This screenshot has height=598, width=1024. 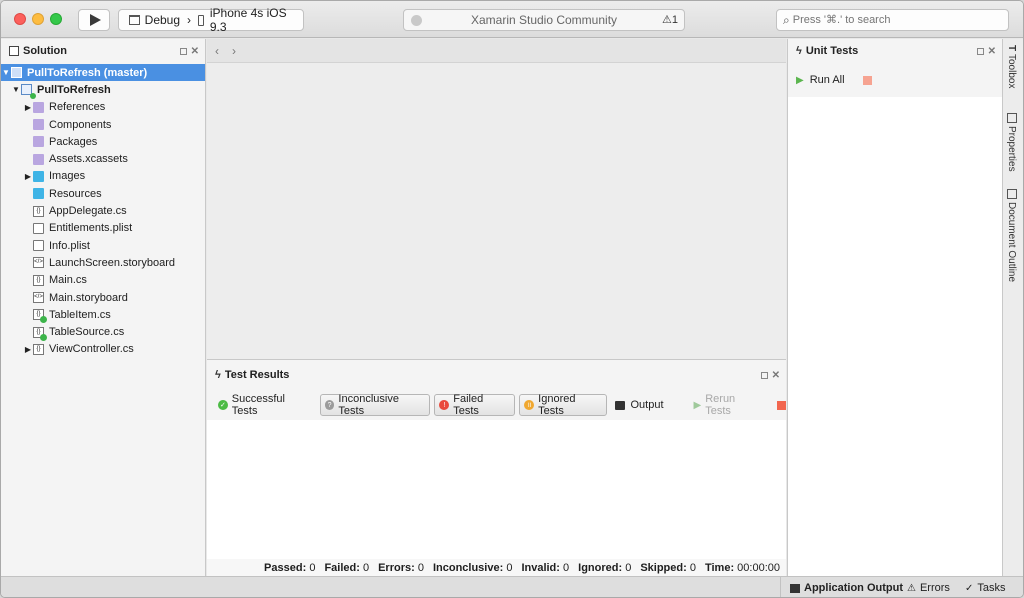 What do you see at coordinates (38, 263) in the screenshot?
I see `storyboard-file-icon: </>` at bounding box center [38, 263].